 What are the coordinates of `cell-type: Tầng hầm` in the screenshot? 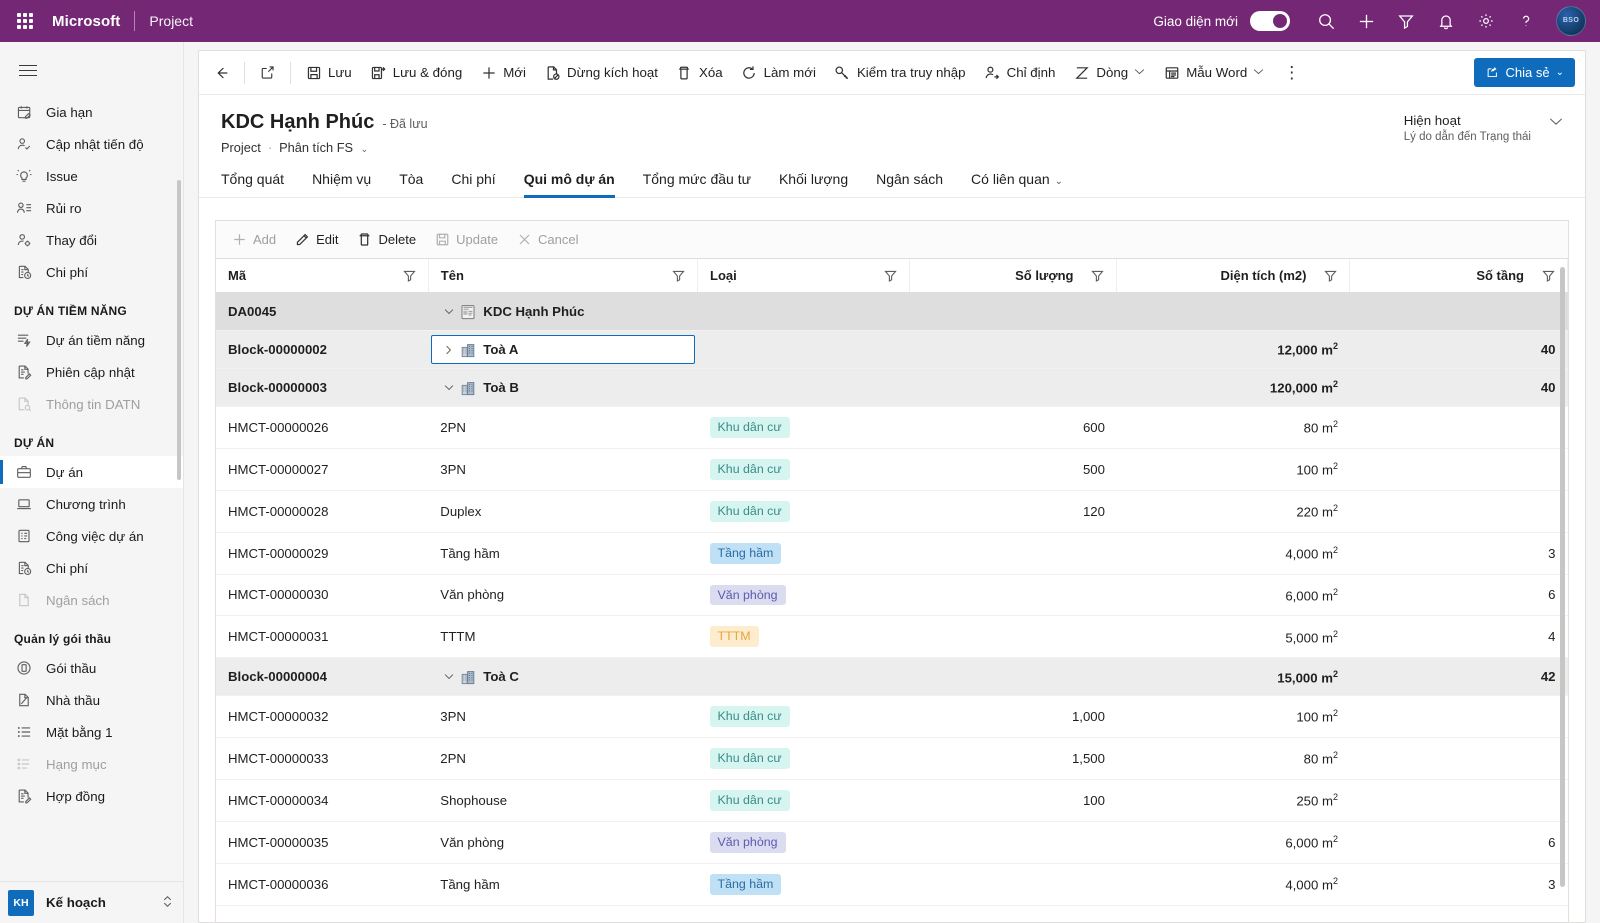 It's located at (803, 884).